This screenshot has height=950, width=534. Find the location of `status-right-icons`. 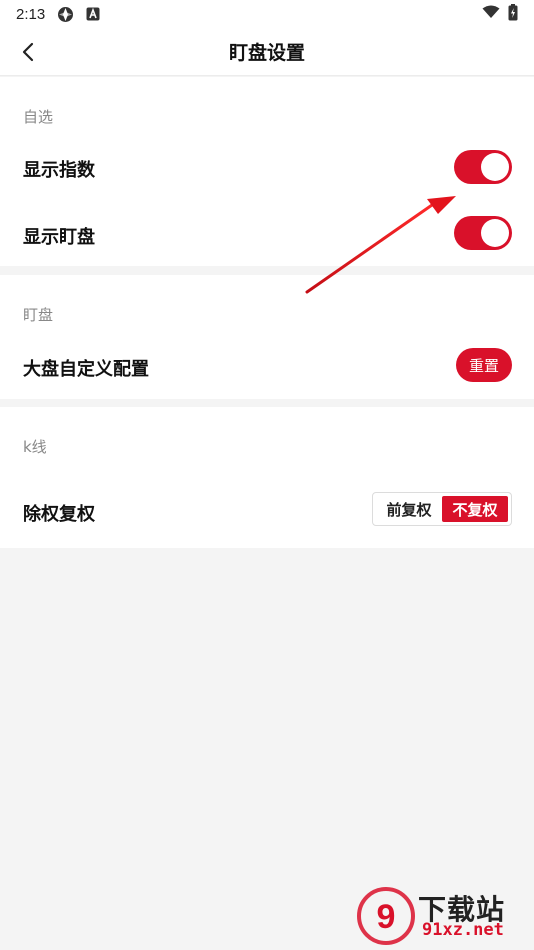

status-right-icons is located at coordinates (500, 14).